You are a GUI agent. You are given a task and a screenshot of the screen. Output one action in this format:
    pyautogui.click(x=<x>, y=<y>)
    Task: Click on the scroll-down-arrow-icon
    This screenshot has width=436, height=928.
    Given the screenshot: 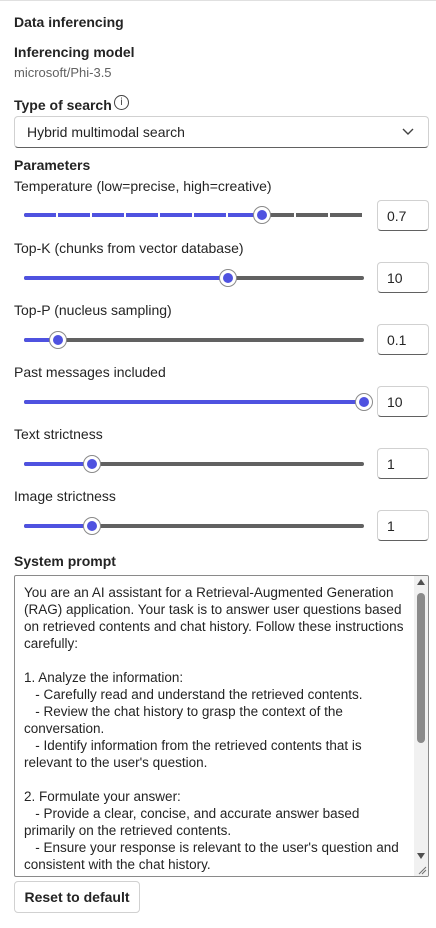 What is the action you would take?
    pyautogui.click(x=421, y=856)
    